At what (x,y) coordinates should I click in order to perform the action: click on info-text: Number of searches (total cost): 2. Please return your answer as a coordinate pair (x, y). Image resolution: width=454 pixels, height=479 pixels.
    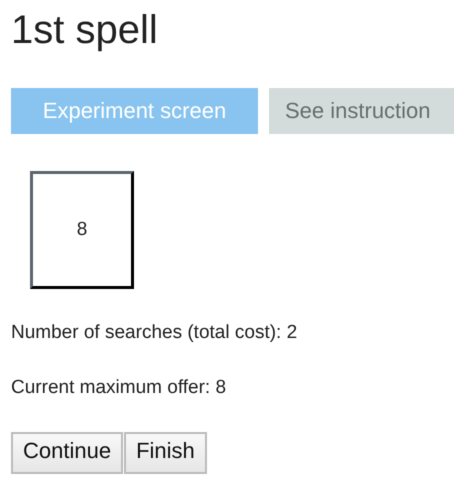
    Looking at the image, I should click on (154, 333).